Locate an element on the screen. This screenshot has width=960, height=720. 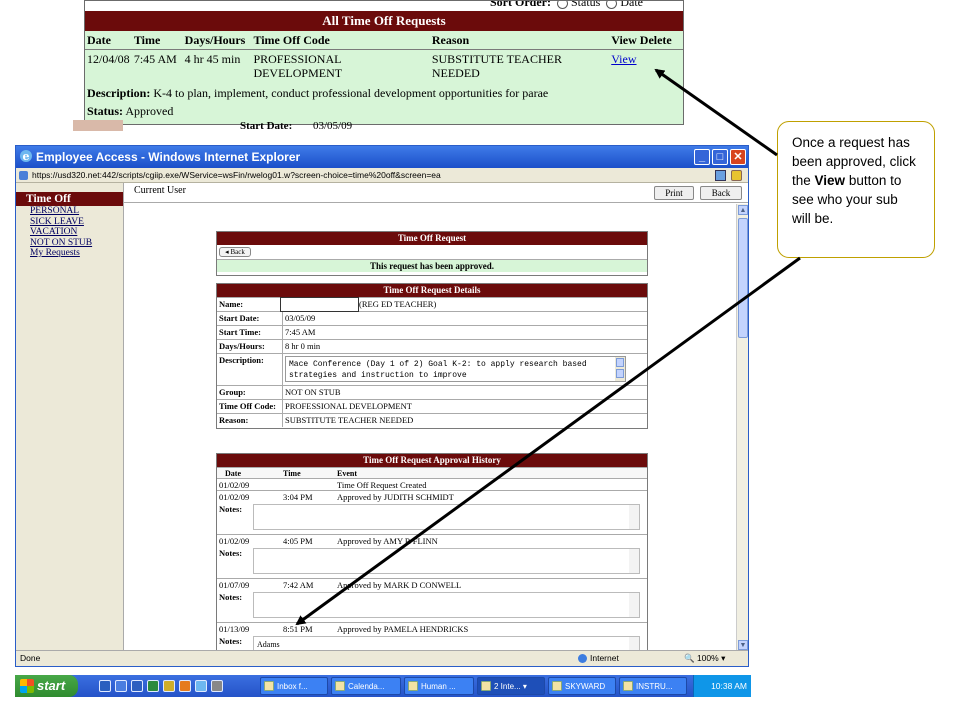
start-date-label: Start Date: is located at coordinates (250, 318).